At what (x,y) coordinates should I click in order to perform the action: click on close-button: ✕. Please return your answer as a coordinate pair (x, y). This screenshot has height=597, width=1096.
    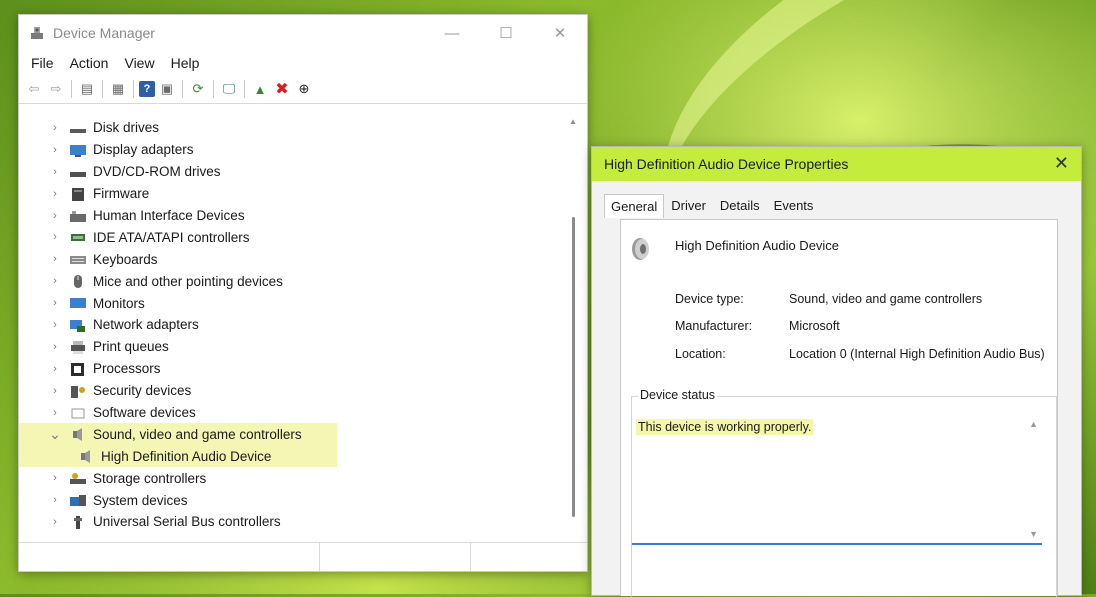
    Looking at the image, I should click on (560, 33).